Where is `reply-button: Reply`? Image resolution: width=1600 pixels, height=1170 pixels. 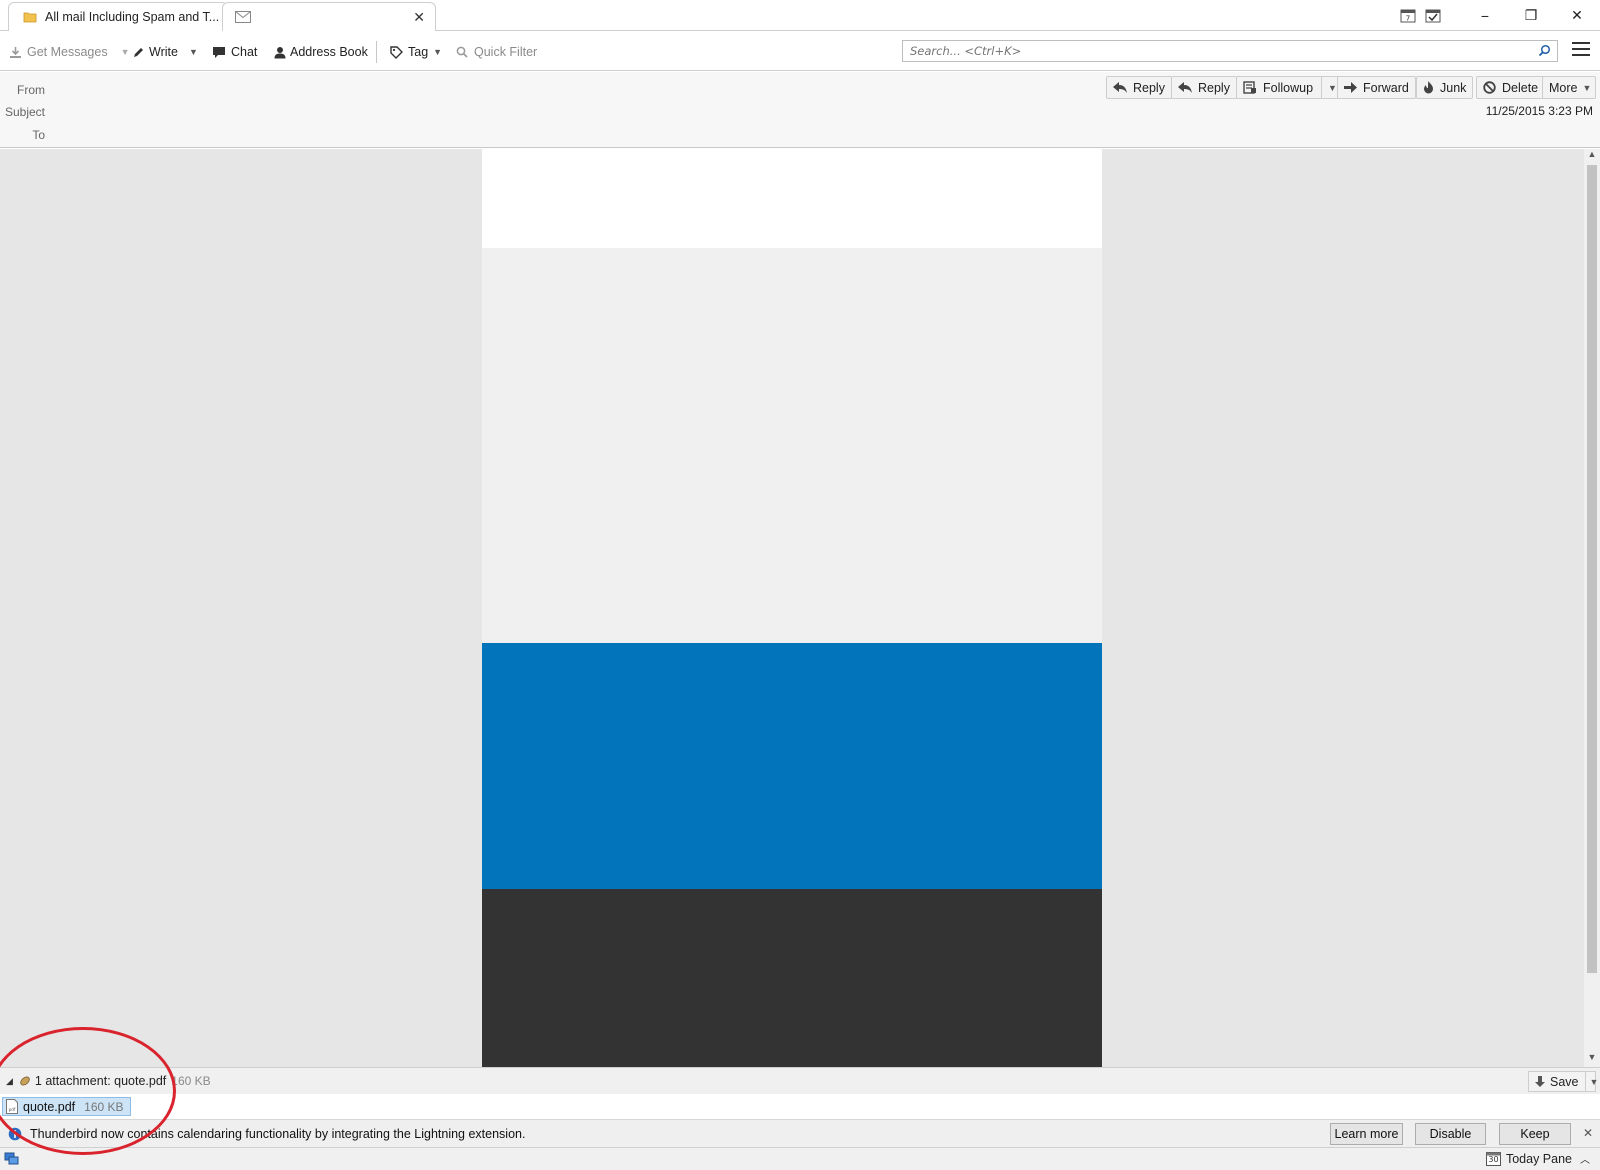
reply-button: Reply is located at coordinates (1139, 87).